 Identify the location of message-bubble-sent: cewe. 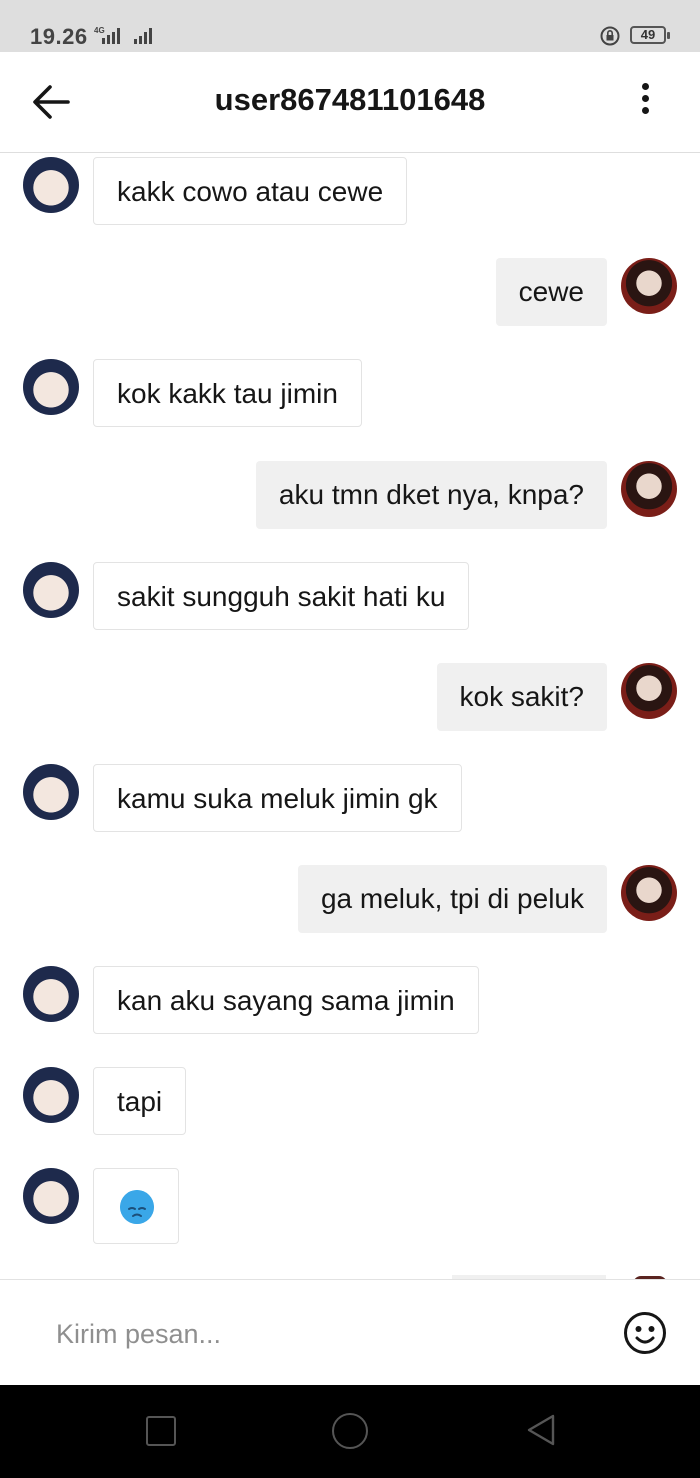
(551, 292).